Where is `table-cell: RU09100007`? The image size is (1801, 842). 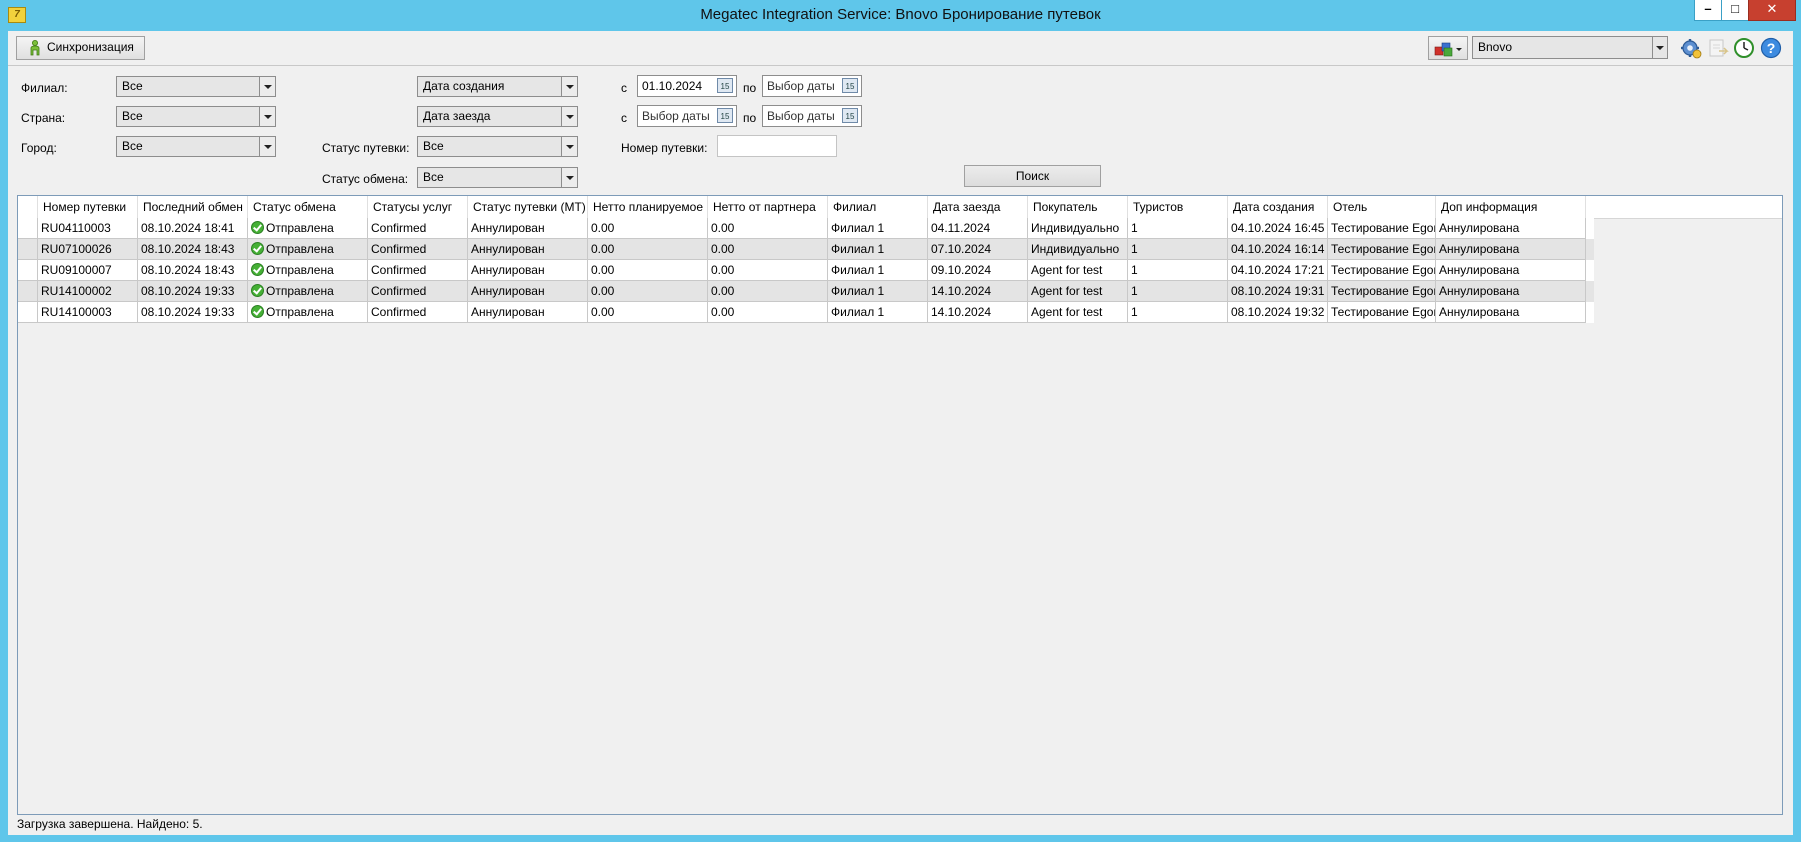 table-cell: RU09100007 is located at coordinates (88, 270).